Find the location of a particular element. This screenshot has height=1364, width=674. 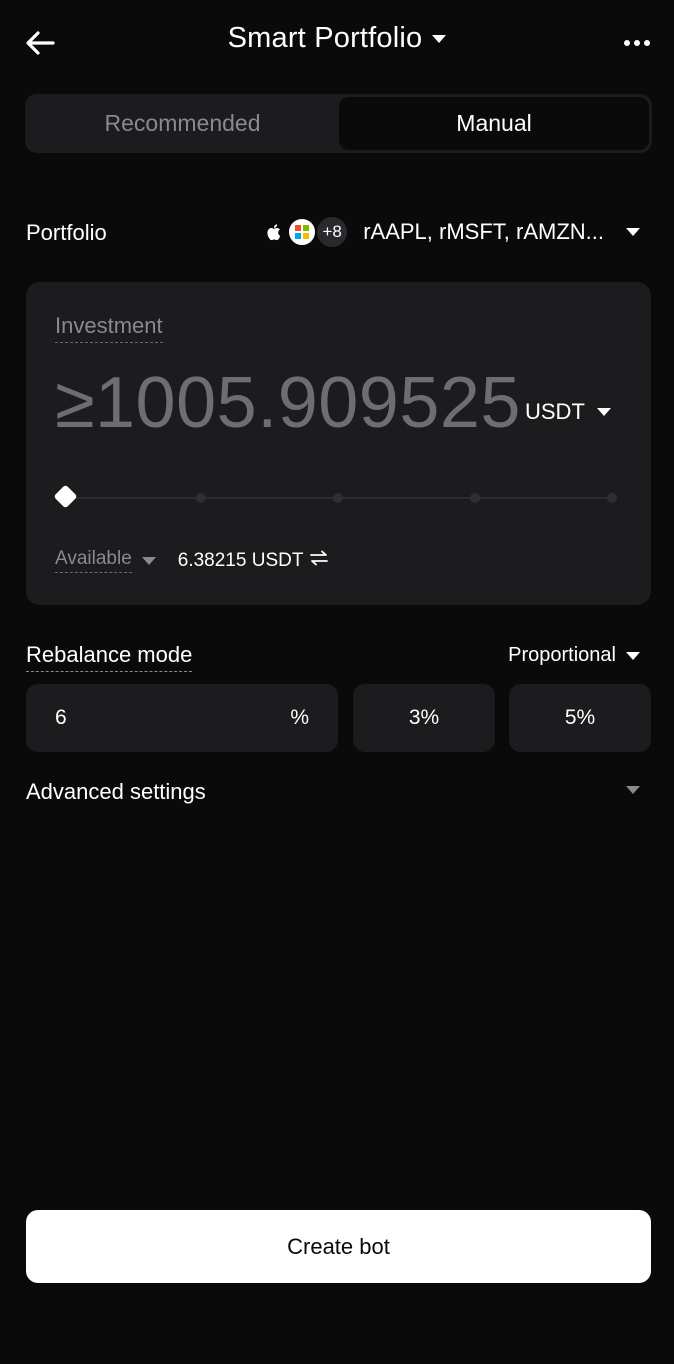

tab-manual: Manual is located at coordinates (494, 123).